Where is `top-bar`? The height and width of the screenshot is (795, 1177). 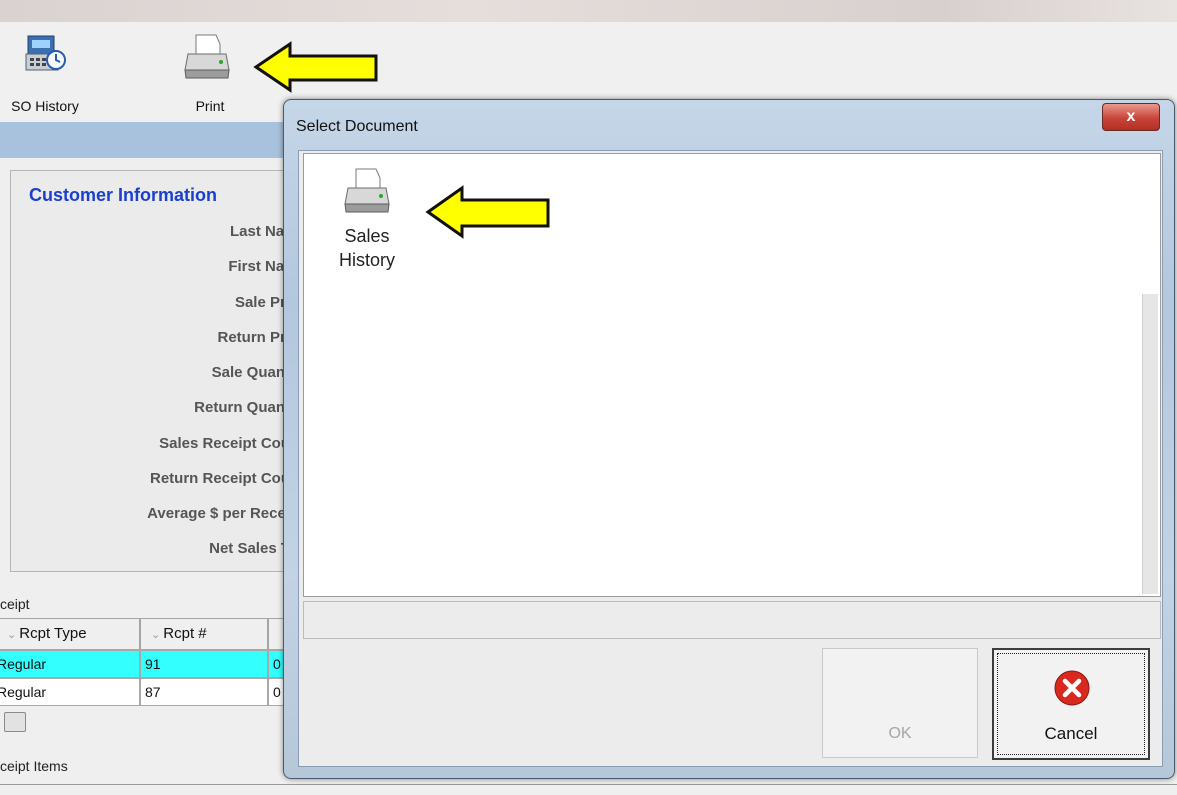 top-bar is located at coordinates (588, 11).